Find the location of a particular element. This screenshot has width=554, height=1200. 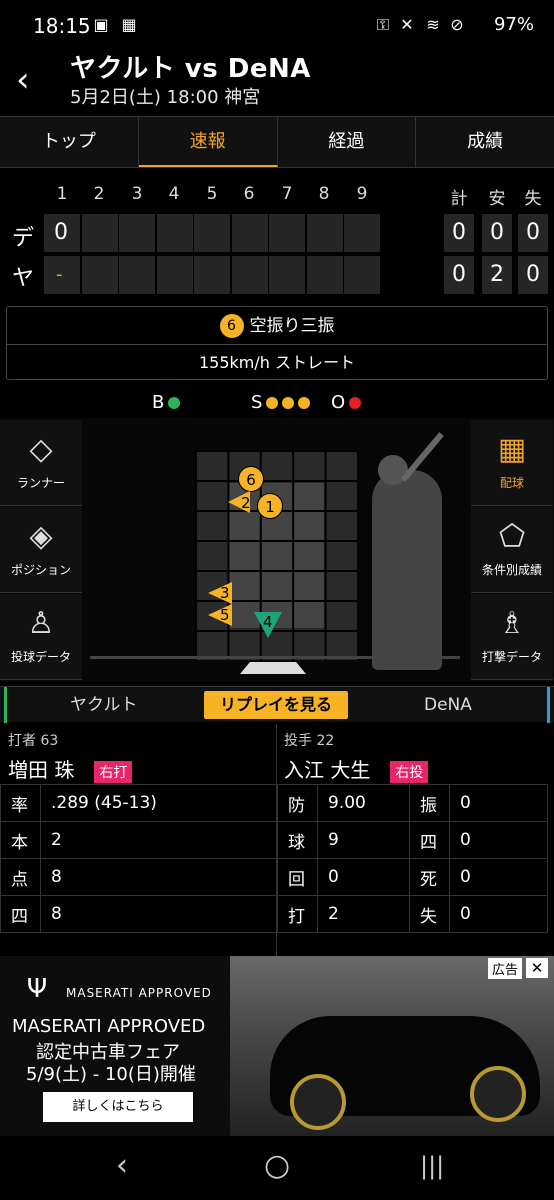

batter-silhouette is located at coordinates (407, 570).